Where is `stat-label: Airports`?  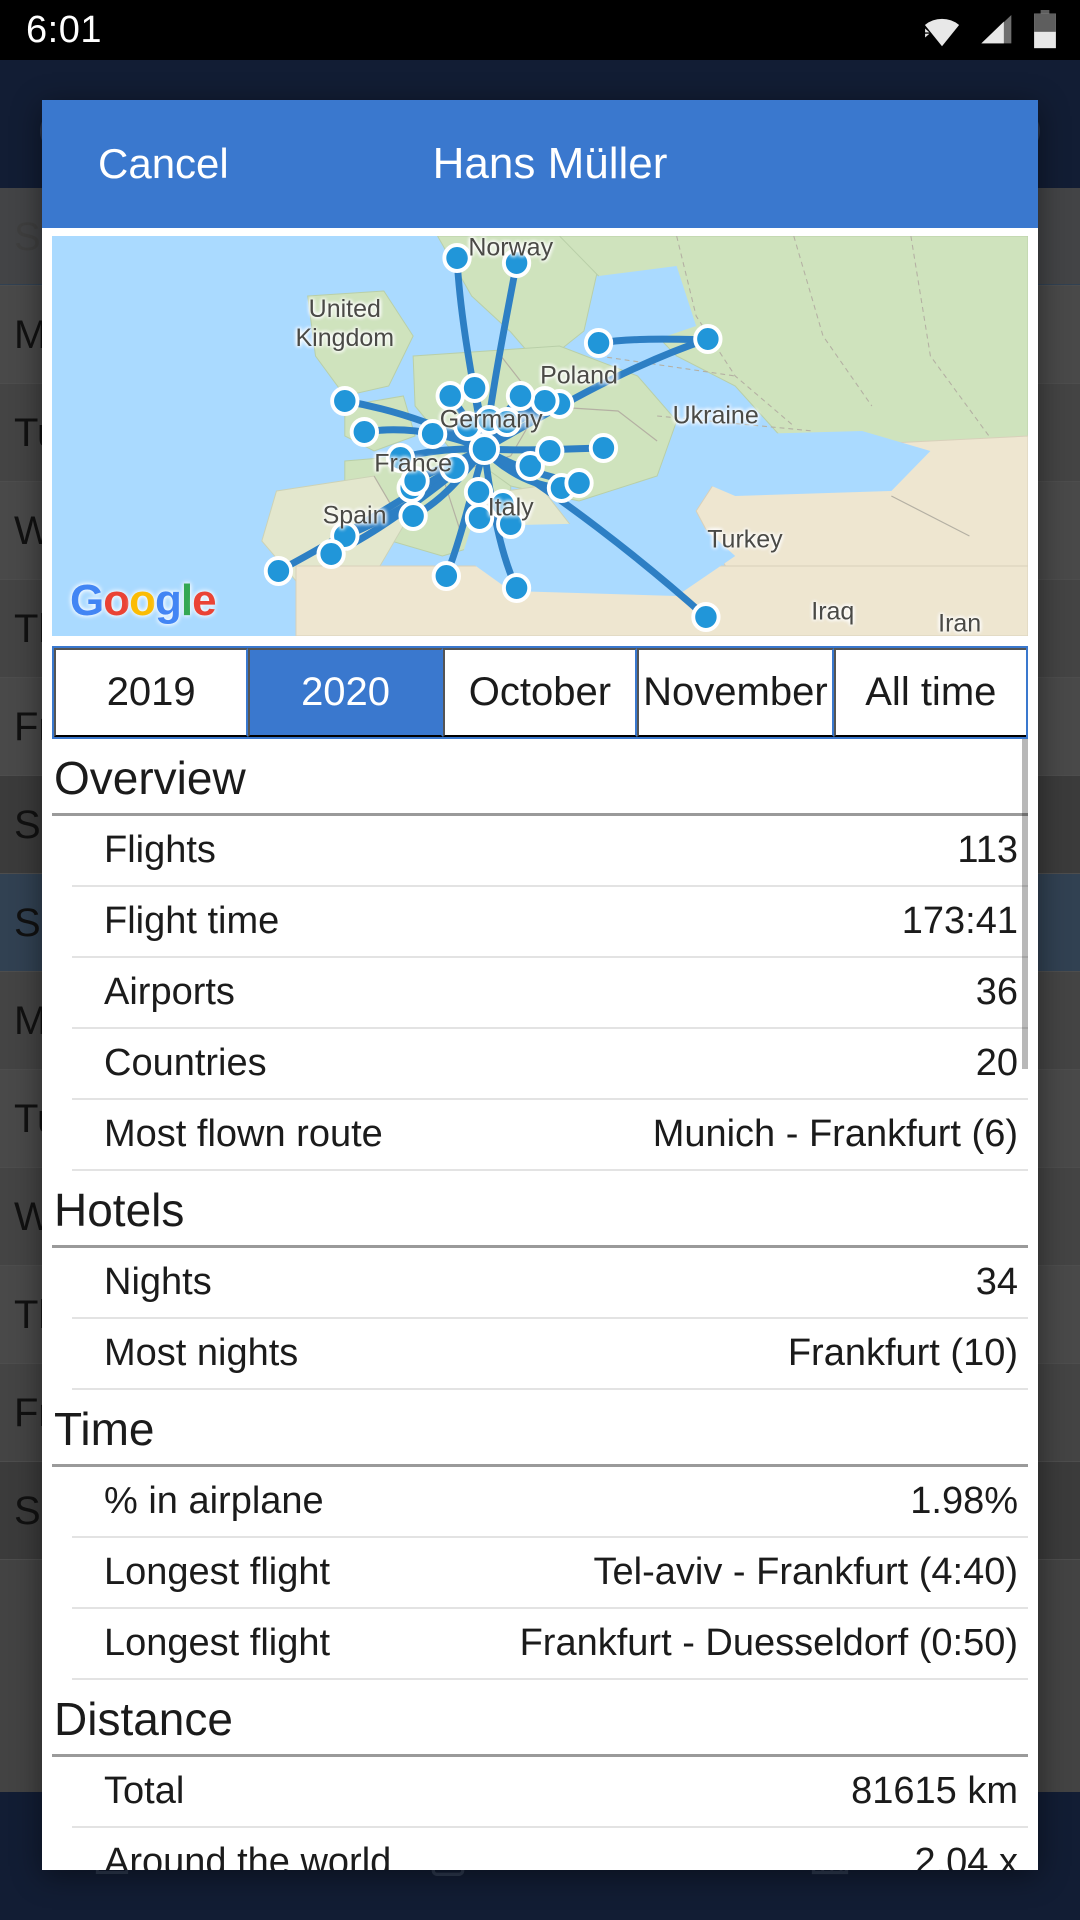
stat-label: Airports is located at coordinates (169, 992).